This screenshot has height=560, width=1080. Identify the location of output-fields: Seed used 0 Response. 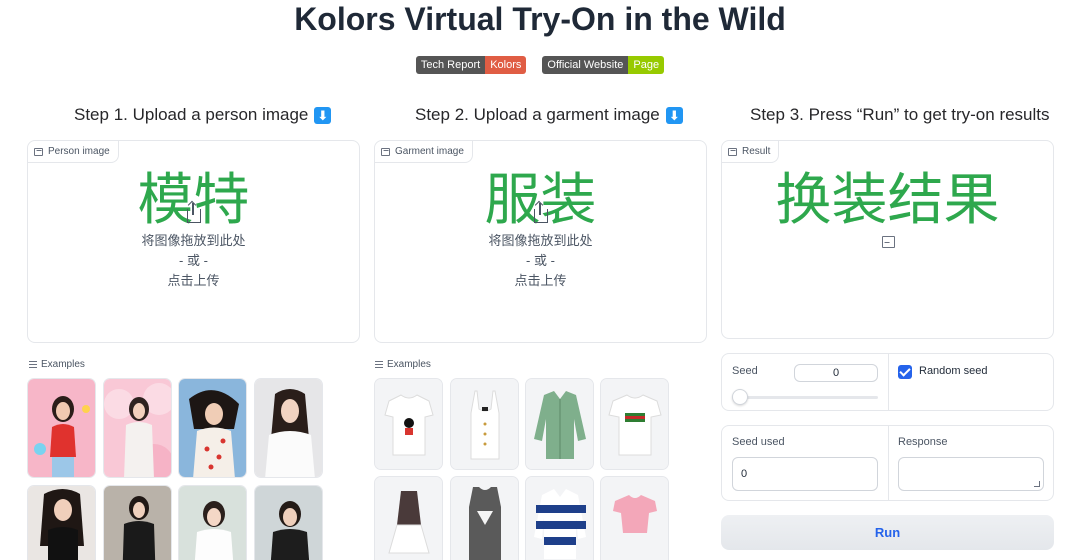
(887, 463).